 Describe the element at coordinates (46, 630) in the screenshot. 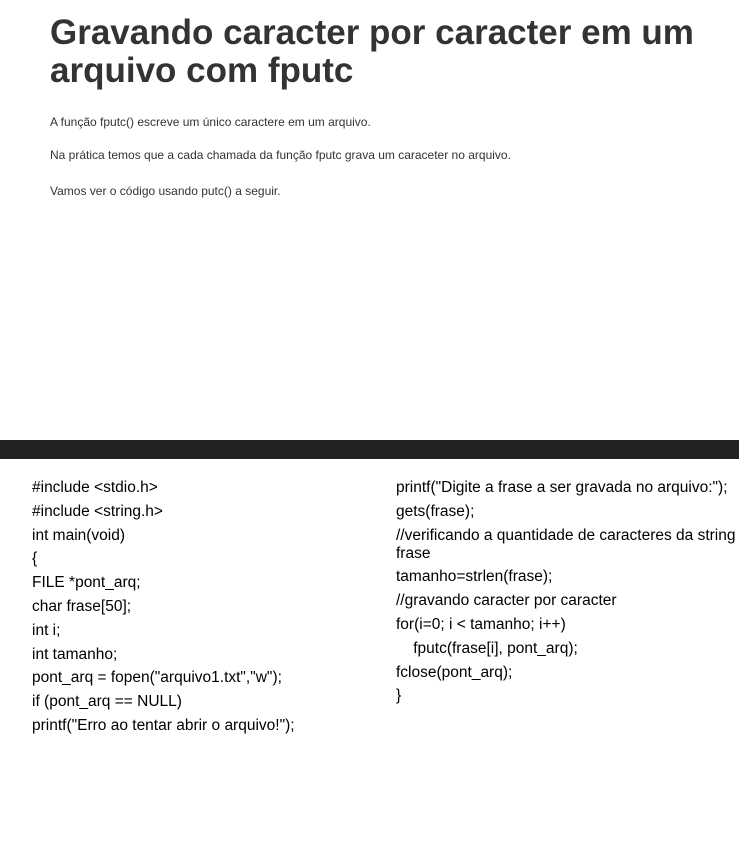

I see `code-line: int i;` at that location.